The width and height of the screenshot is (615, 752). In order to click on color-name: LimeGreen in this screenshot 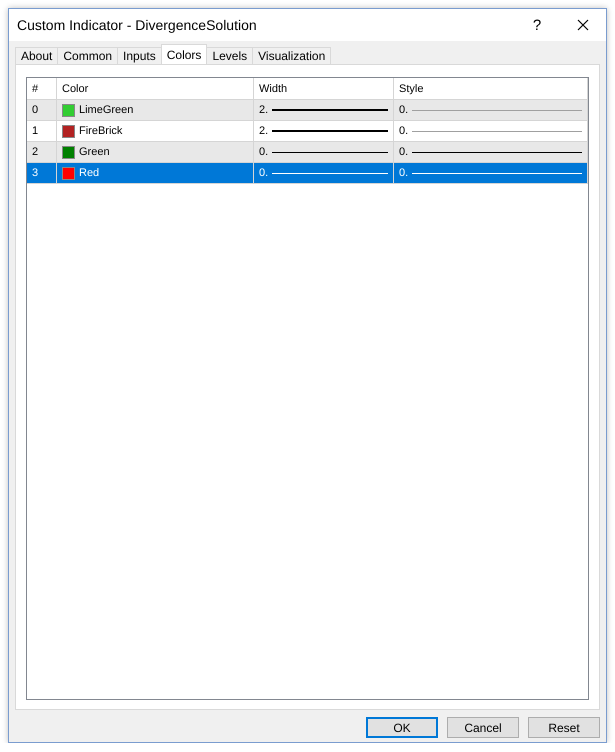, I will do `click(106, 110)`.